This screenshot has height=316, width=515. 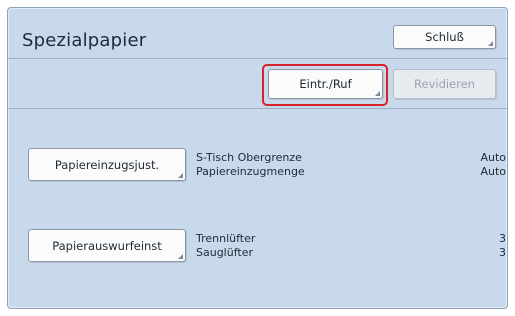 What do you see at coordinates (351, 158) in the screenshot?
I see `info-row: S-Tisch Obergrenze Auto` at bounding box center [351, 158].